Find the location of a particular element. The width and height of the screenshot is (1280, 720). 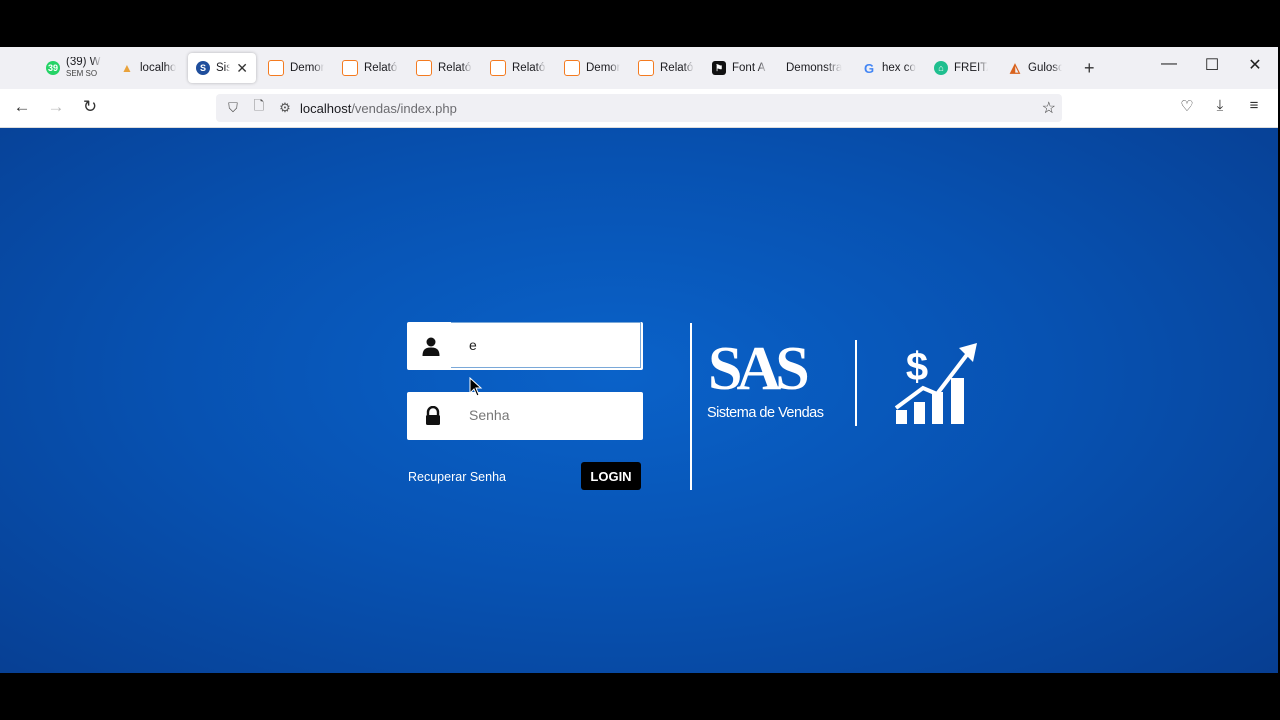

sas-icon: S is located at coordinates (203, 68).